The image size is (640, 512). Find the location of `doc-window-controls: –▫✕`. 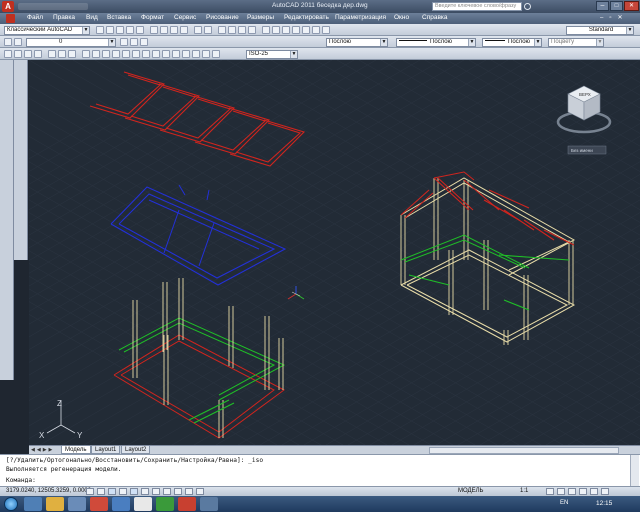

doc-window-controls: –▫✕ is located at coordinates (618, 18).